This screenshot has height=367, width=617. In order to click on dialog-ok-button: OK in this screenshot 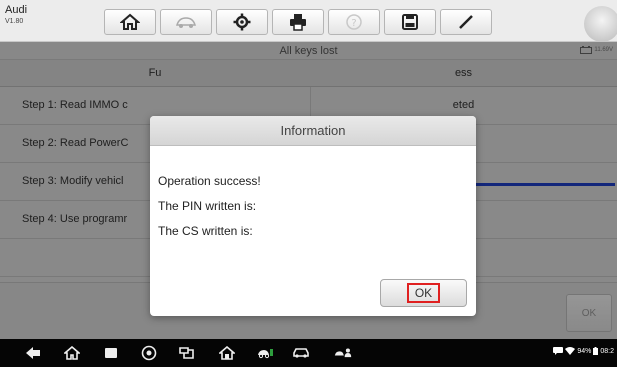, I will do `click(423, 293)`.